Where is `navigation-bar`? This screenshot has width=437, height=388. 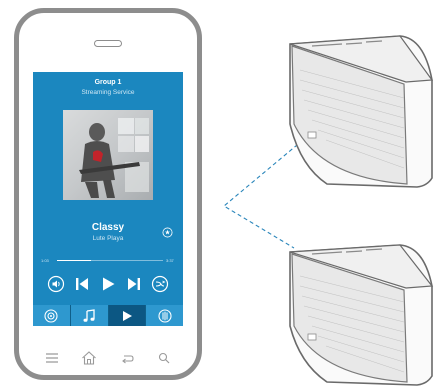
navigation-bar is located at coordinates (118, 359).